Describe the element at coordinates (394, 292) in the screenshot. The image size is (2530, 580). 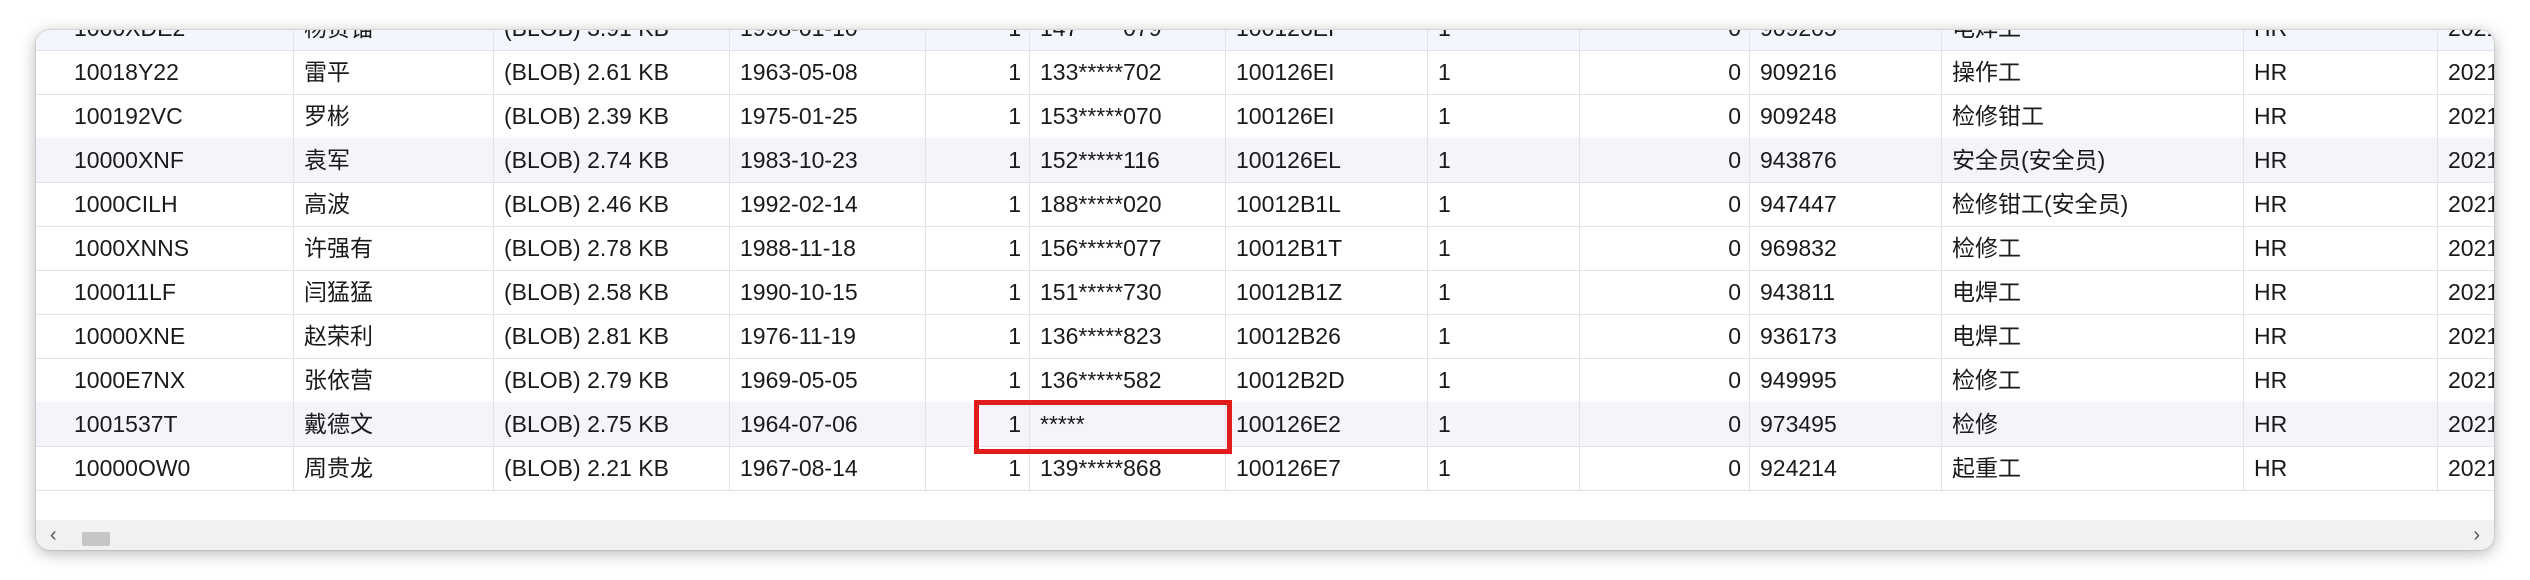
I see `cell-name: 闫猛猛` at that location.